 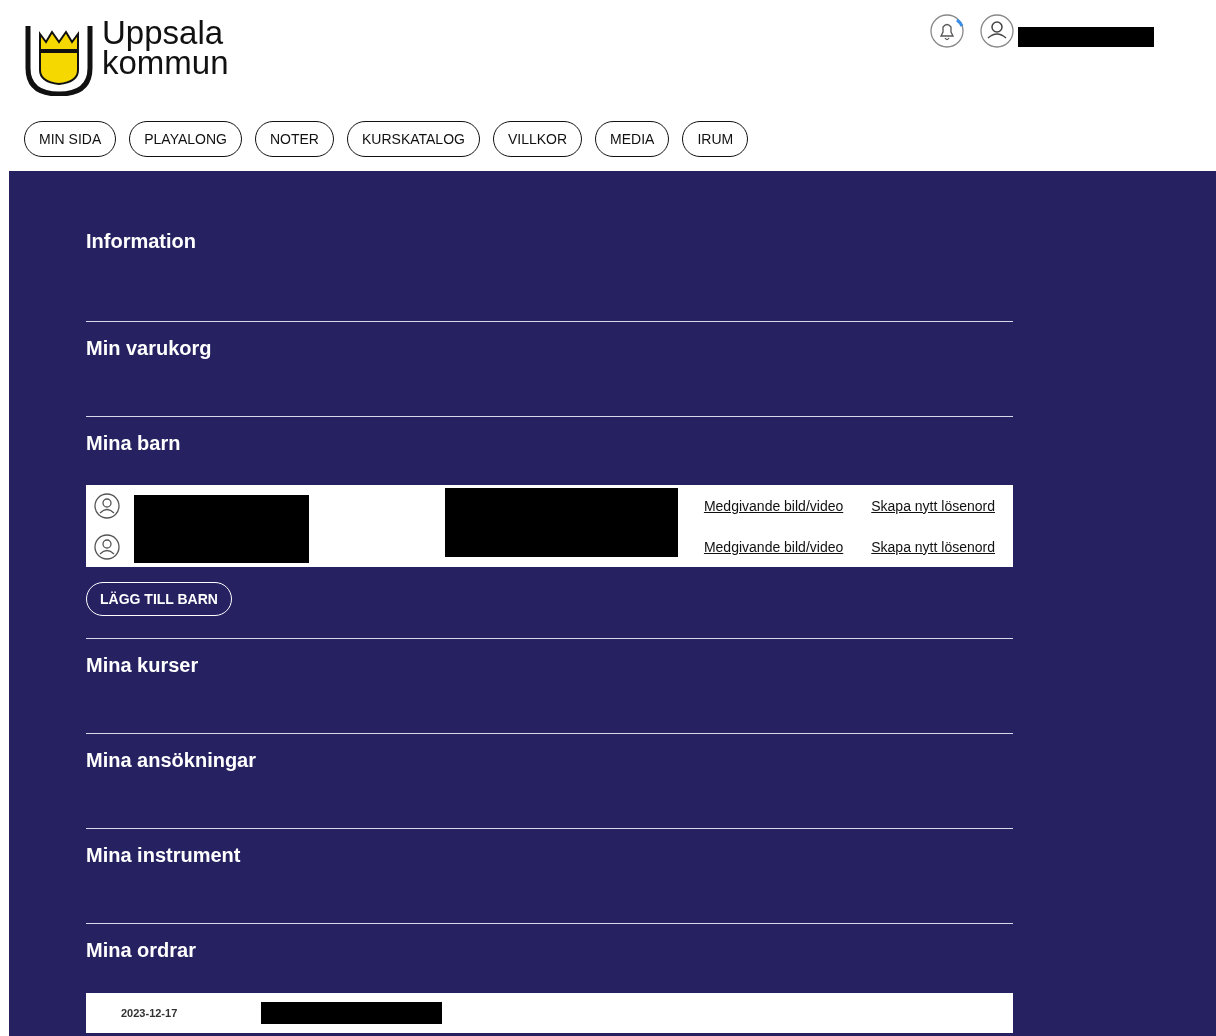 What do you see at coordinates (549, 665) in the screenshot?
I see `section-heading: Mina kurser` at bounding box center [549, 665].